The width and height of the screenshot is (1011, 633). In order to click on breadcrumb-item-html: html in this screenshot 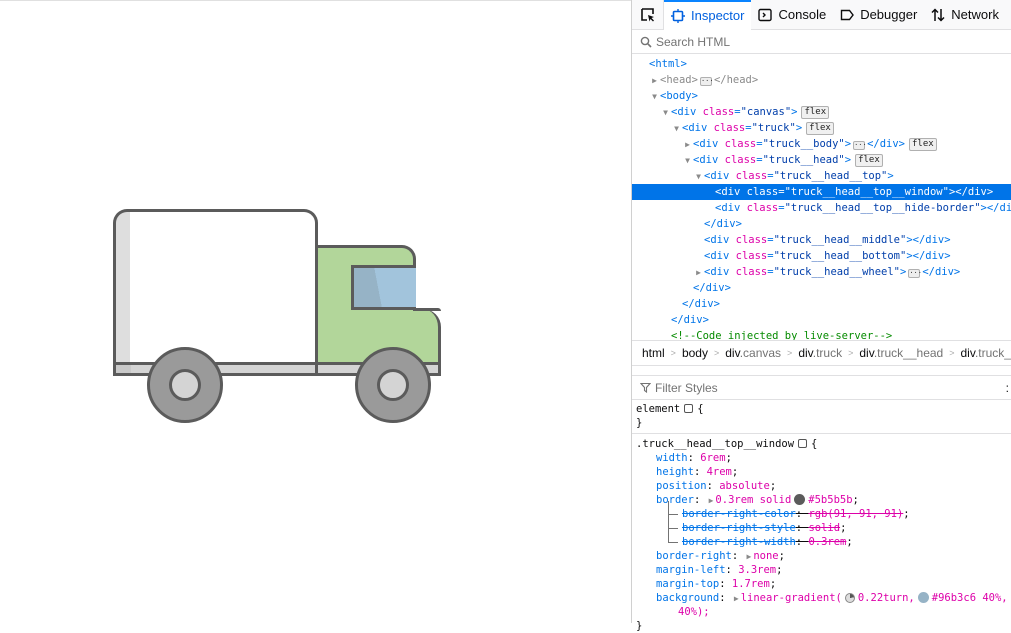, I will do `click(653, 353)`.